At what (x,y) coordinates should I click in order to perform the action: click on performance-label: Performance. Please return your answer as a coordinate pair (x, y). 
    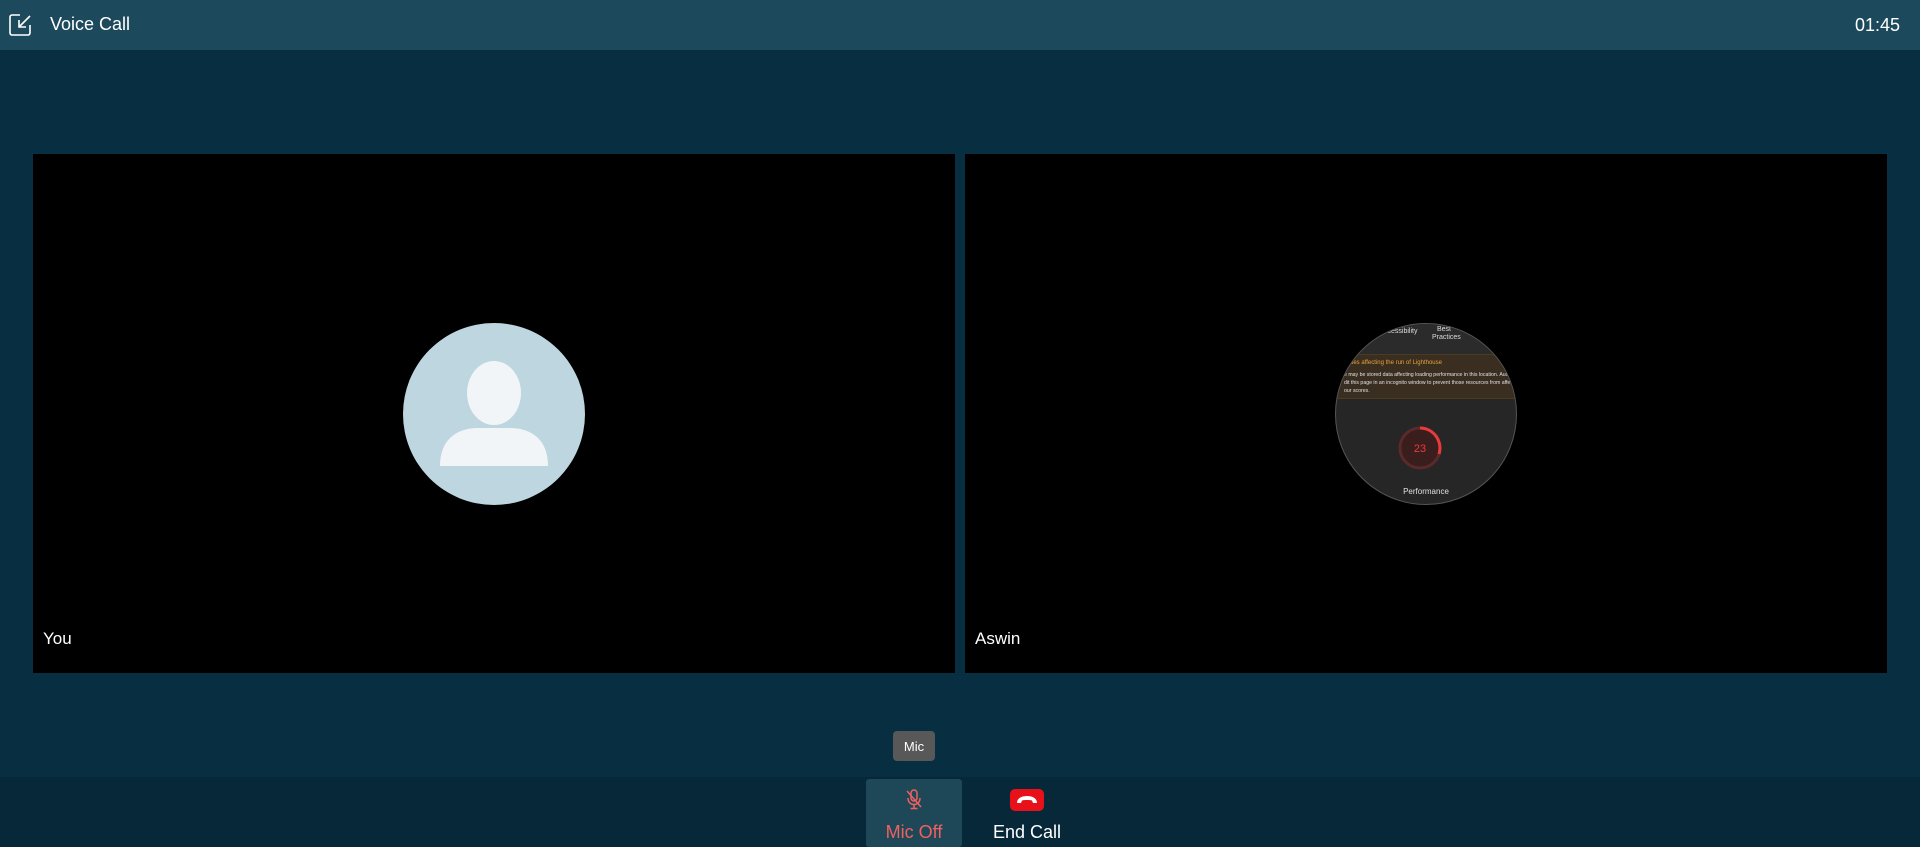
    Looking at the image, I should click on (1426, 491).